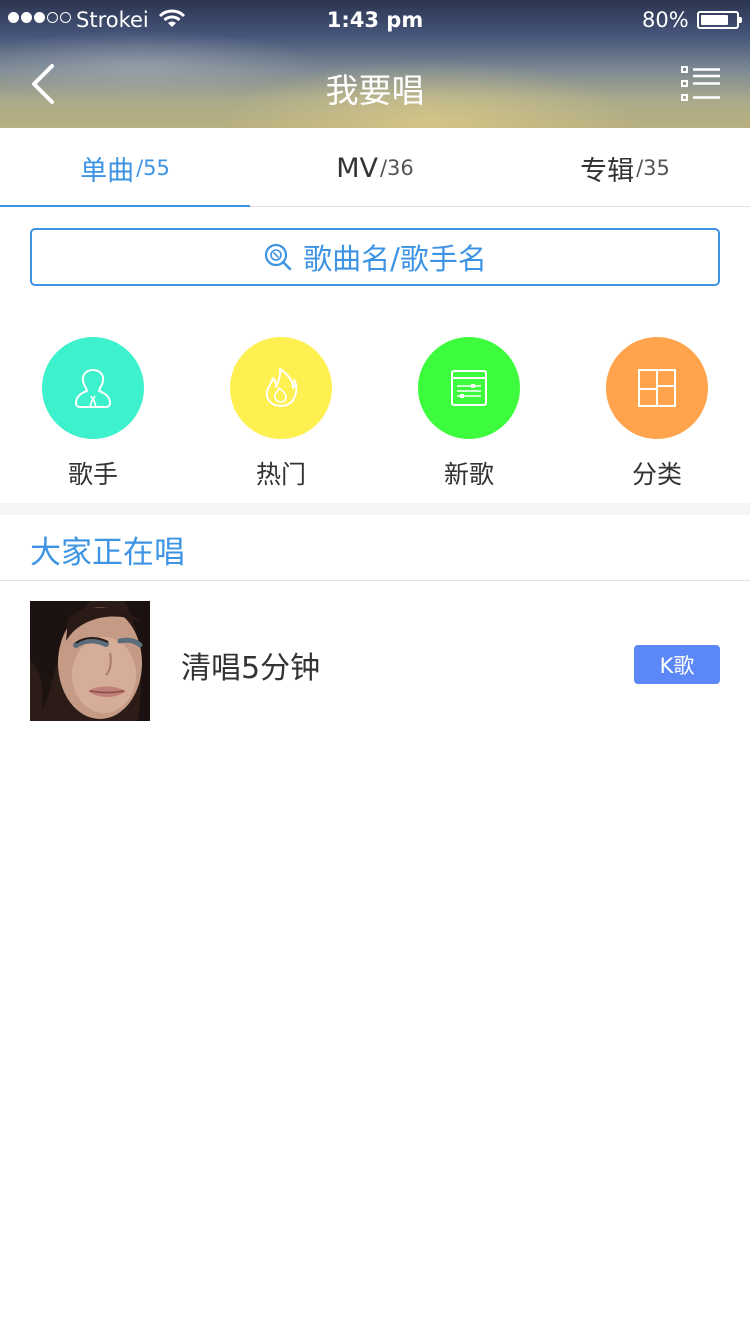 This screenshot has height=1334, width=750. Describe the element at coordinates (153, 168) in the screenshot. I see `tab-singles-count: /55` at that location.